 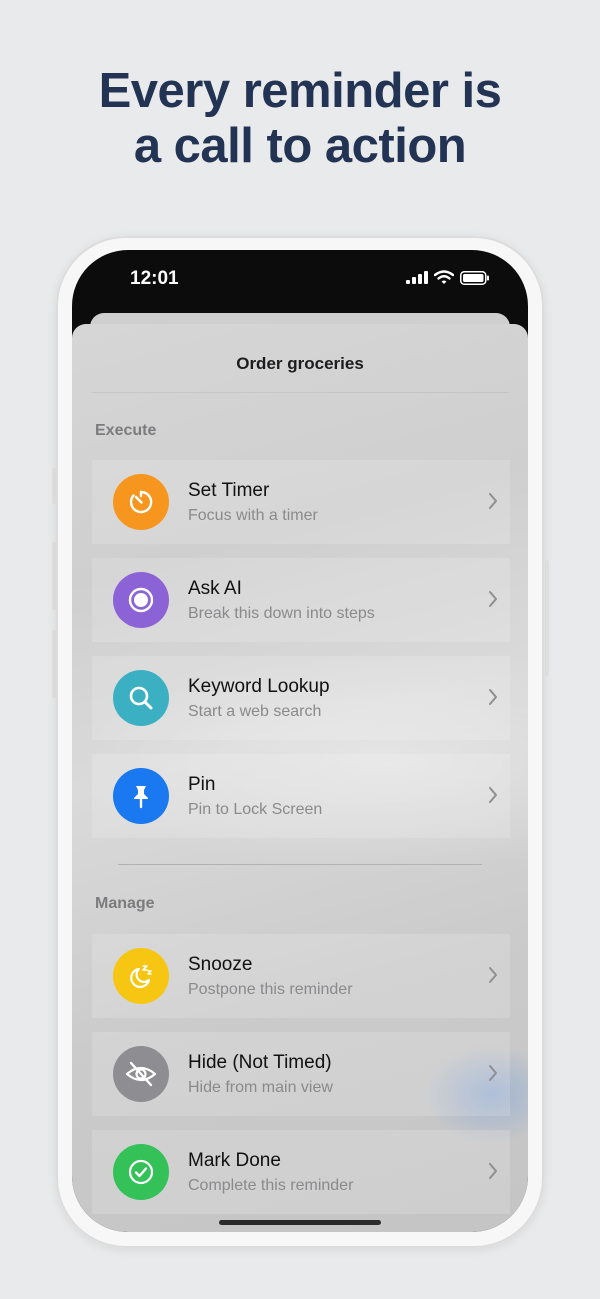 I want to click on action-subtitle: Focus with a timer, so click(x=253, y=515).